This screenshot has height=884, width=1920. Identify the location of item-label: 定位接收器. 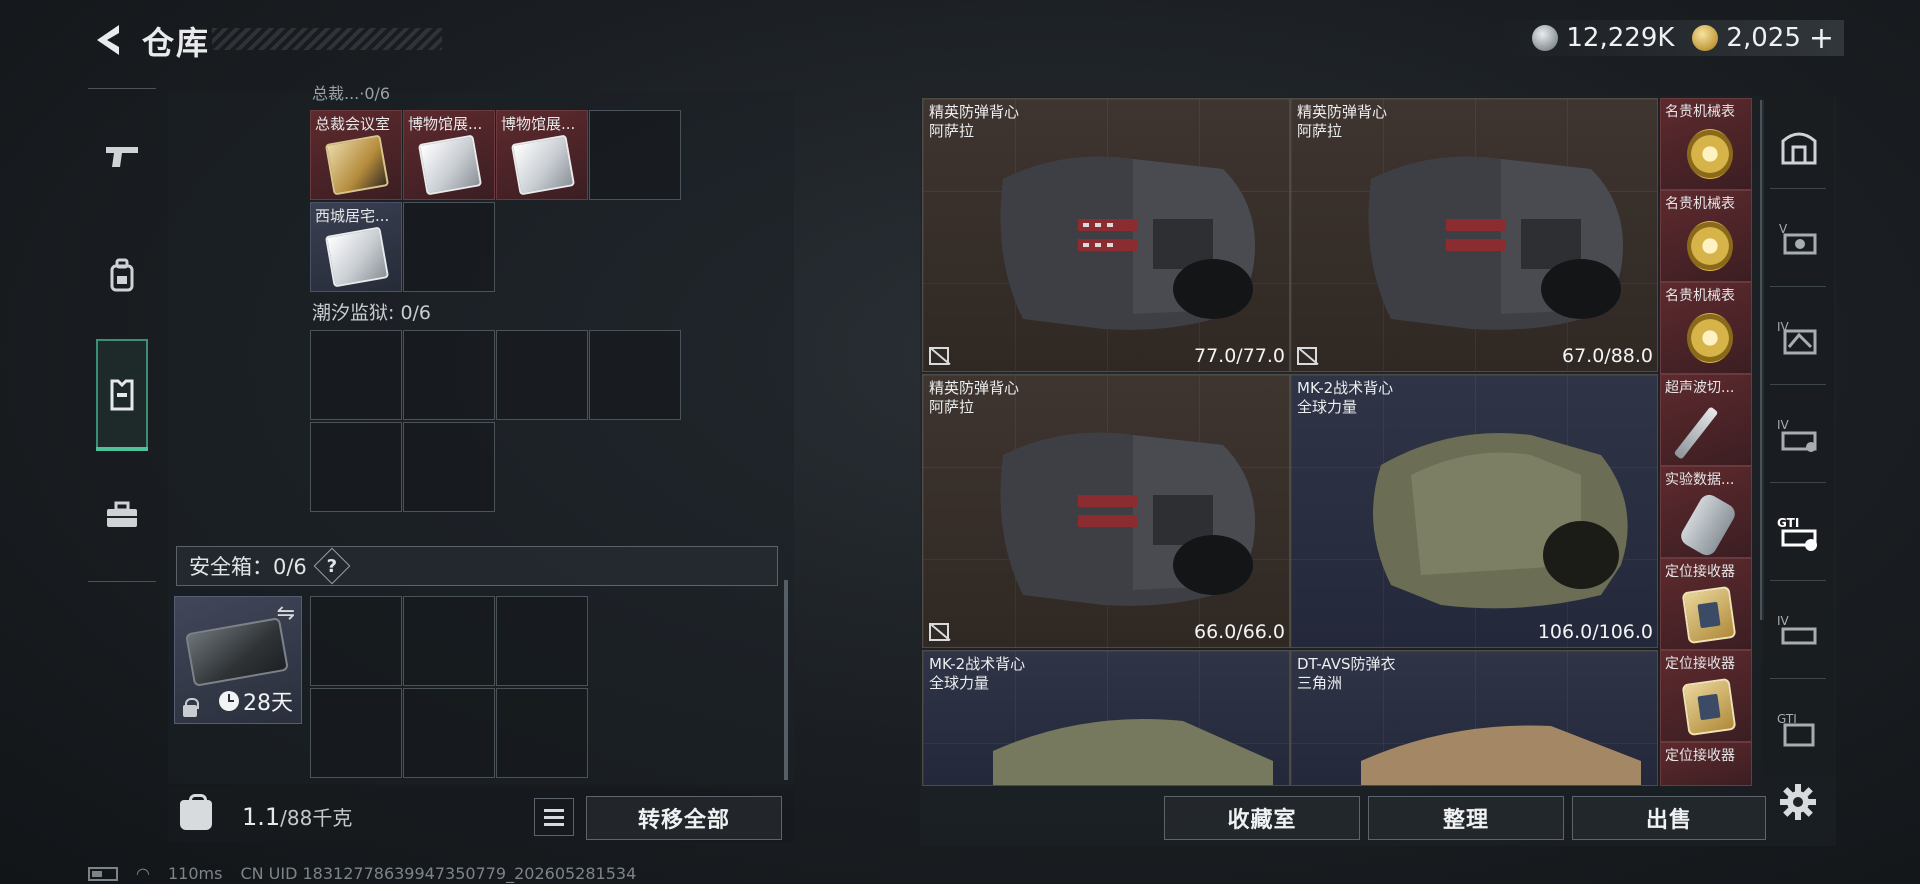
(1700, 572).